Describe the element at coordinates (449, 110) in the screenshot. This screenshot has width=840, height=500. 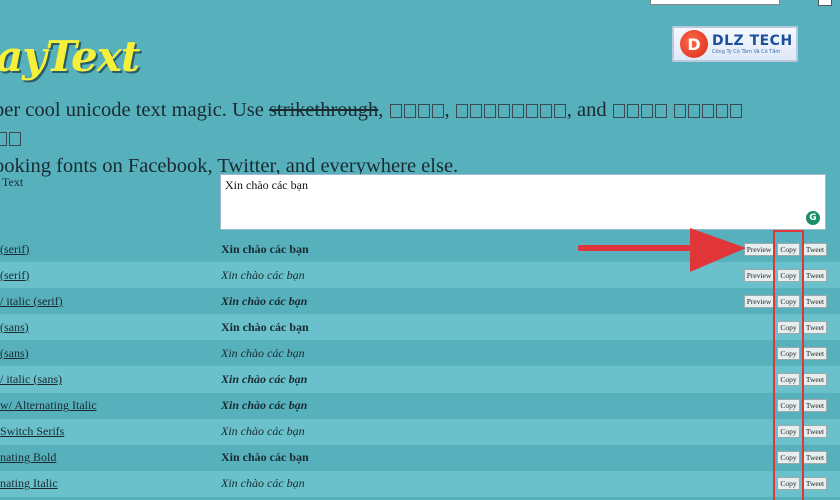
I see `intro-part3: ,` at that location.